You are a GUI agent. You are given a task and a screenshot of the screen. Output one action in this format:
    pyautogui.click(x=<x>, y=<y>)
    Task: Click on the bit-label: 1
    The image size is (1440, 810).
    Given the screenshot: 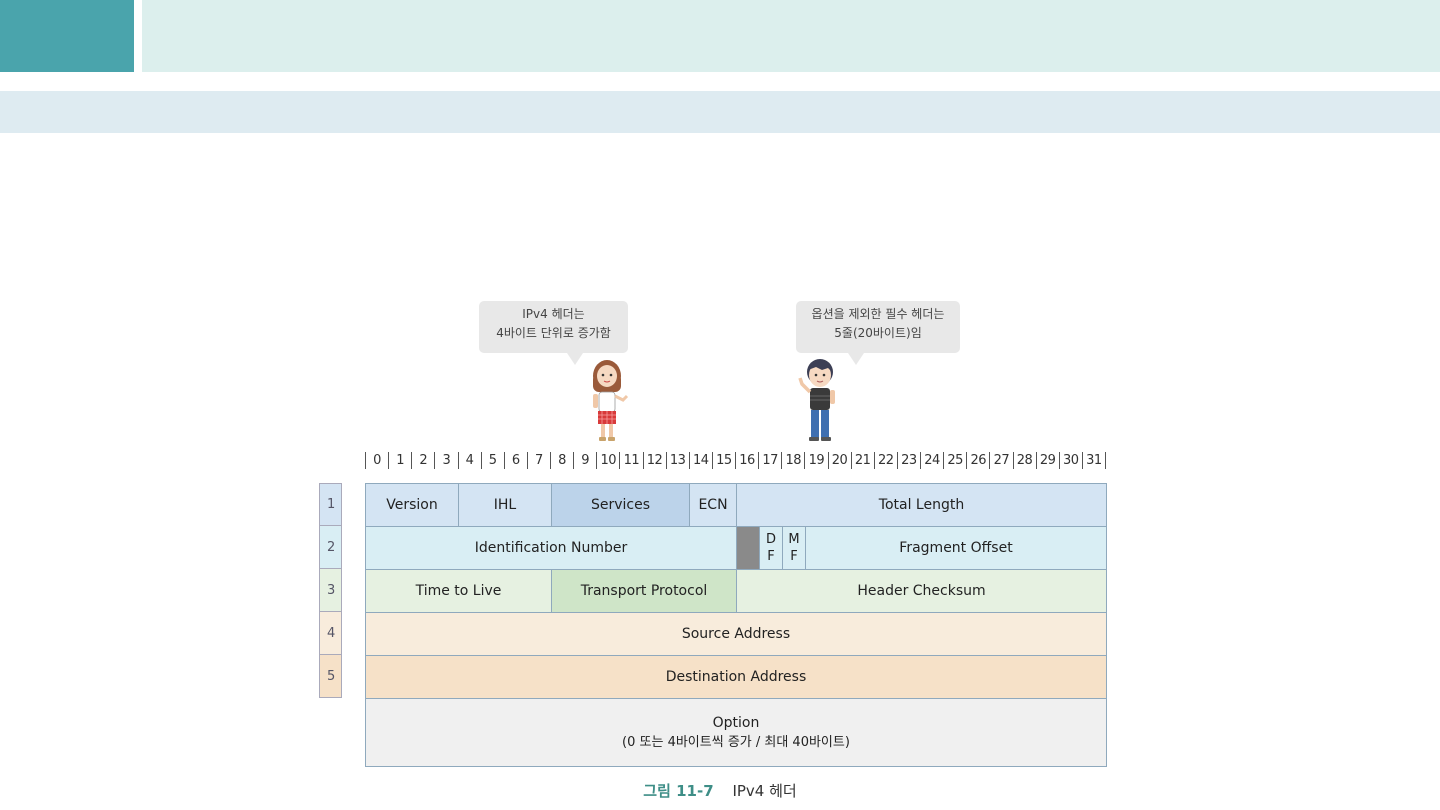 What is the action you would take?
    pyautogui.click(x=401, y=460)
    